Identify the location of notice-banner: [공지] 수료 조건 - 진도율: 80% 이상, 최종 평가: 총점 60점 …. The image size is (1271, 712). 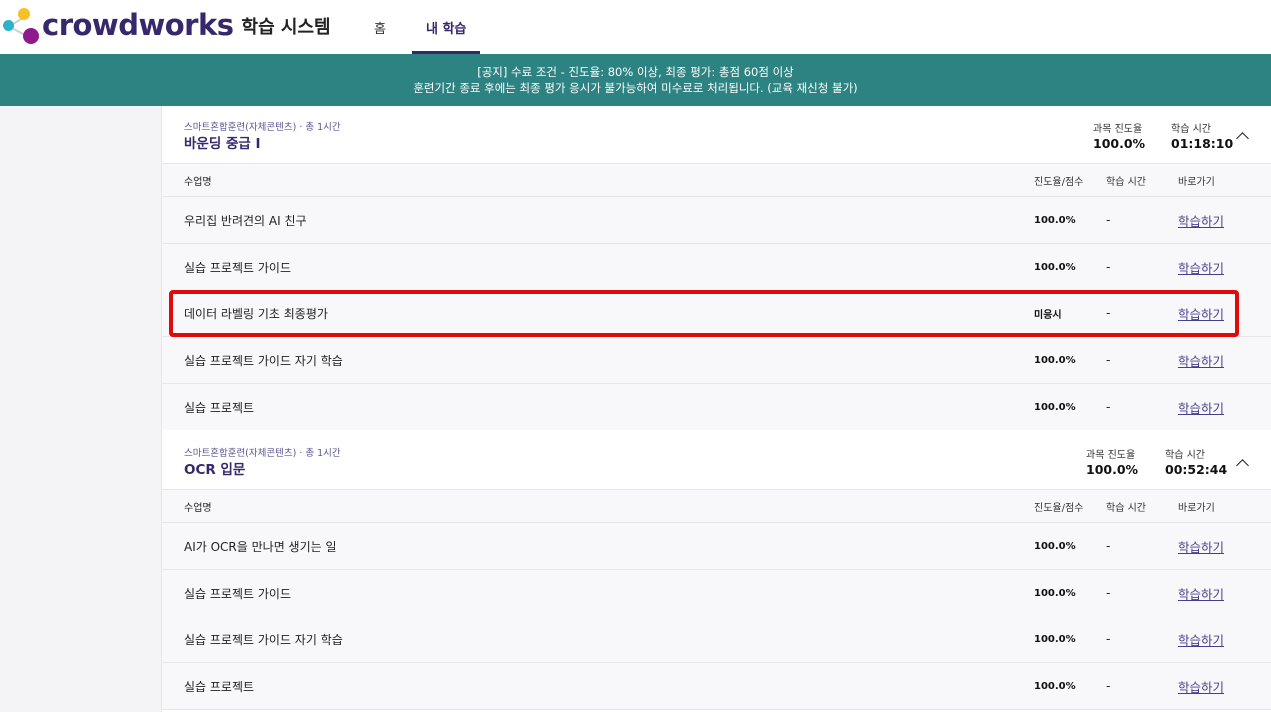
(635, 80).